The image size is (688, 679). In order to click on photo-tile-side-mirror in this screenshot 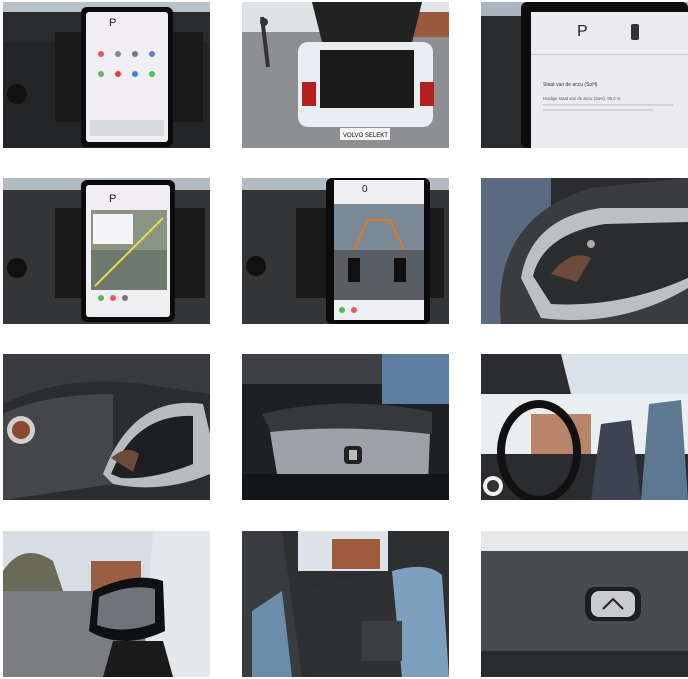, I will do `click(106, 604)`.